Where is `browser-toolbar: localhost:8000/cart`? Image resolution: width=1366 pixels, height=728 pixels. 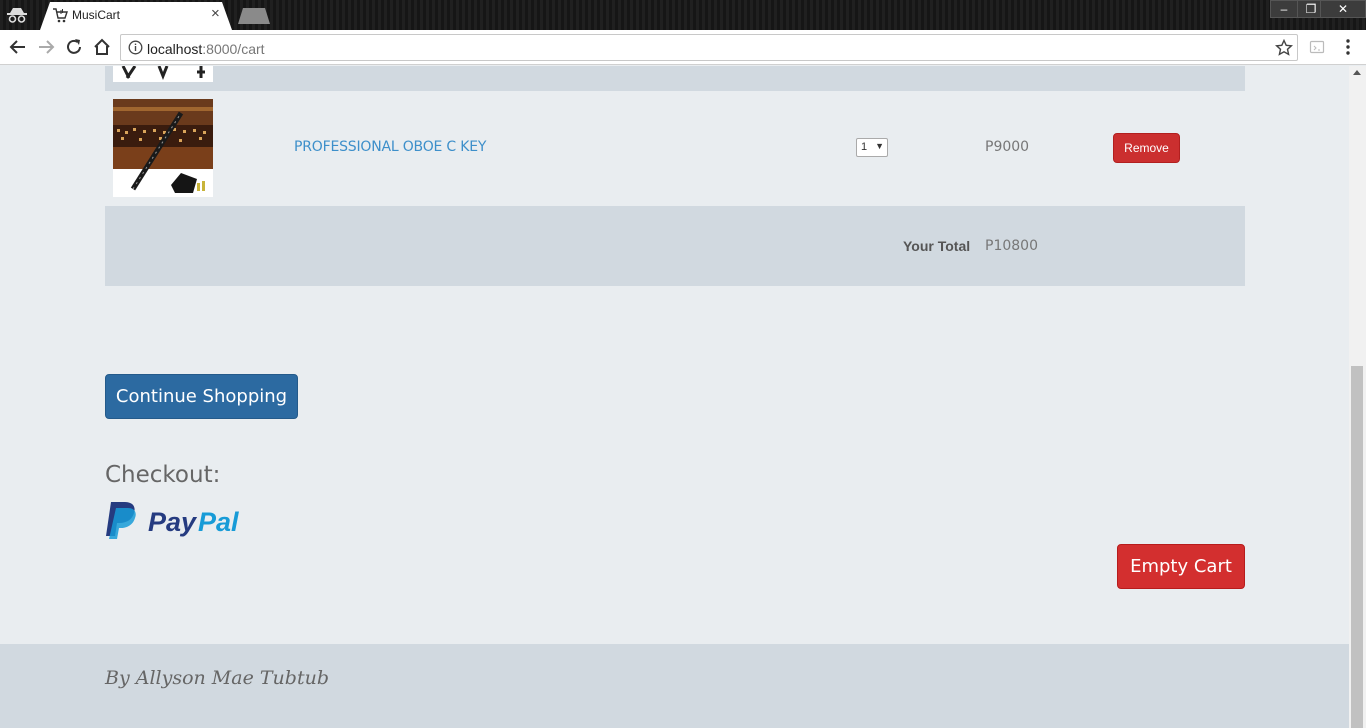
browser-toolbar: localhost:8000/cart is located at coordinates (683, 47).